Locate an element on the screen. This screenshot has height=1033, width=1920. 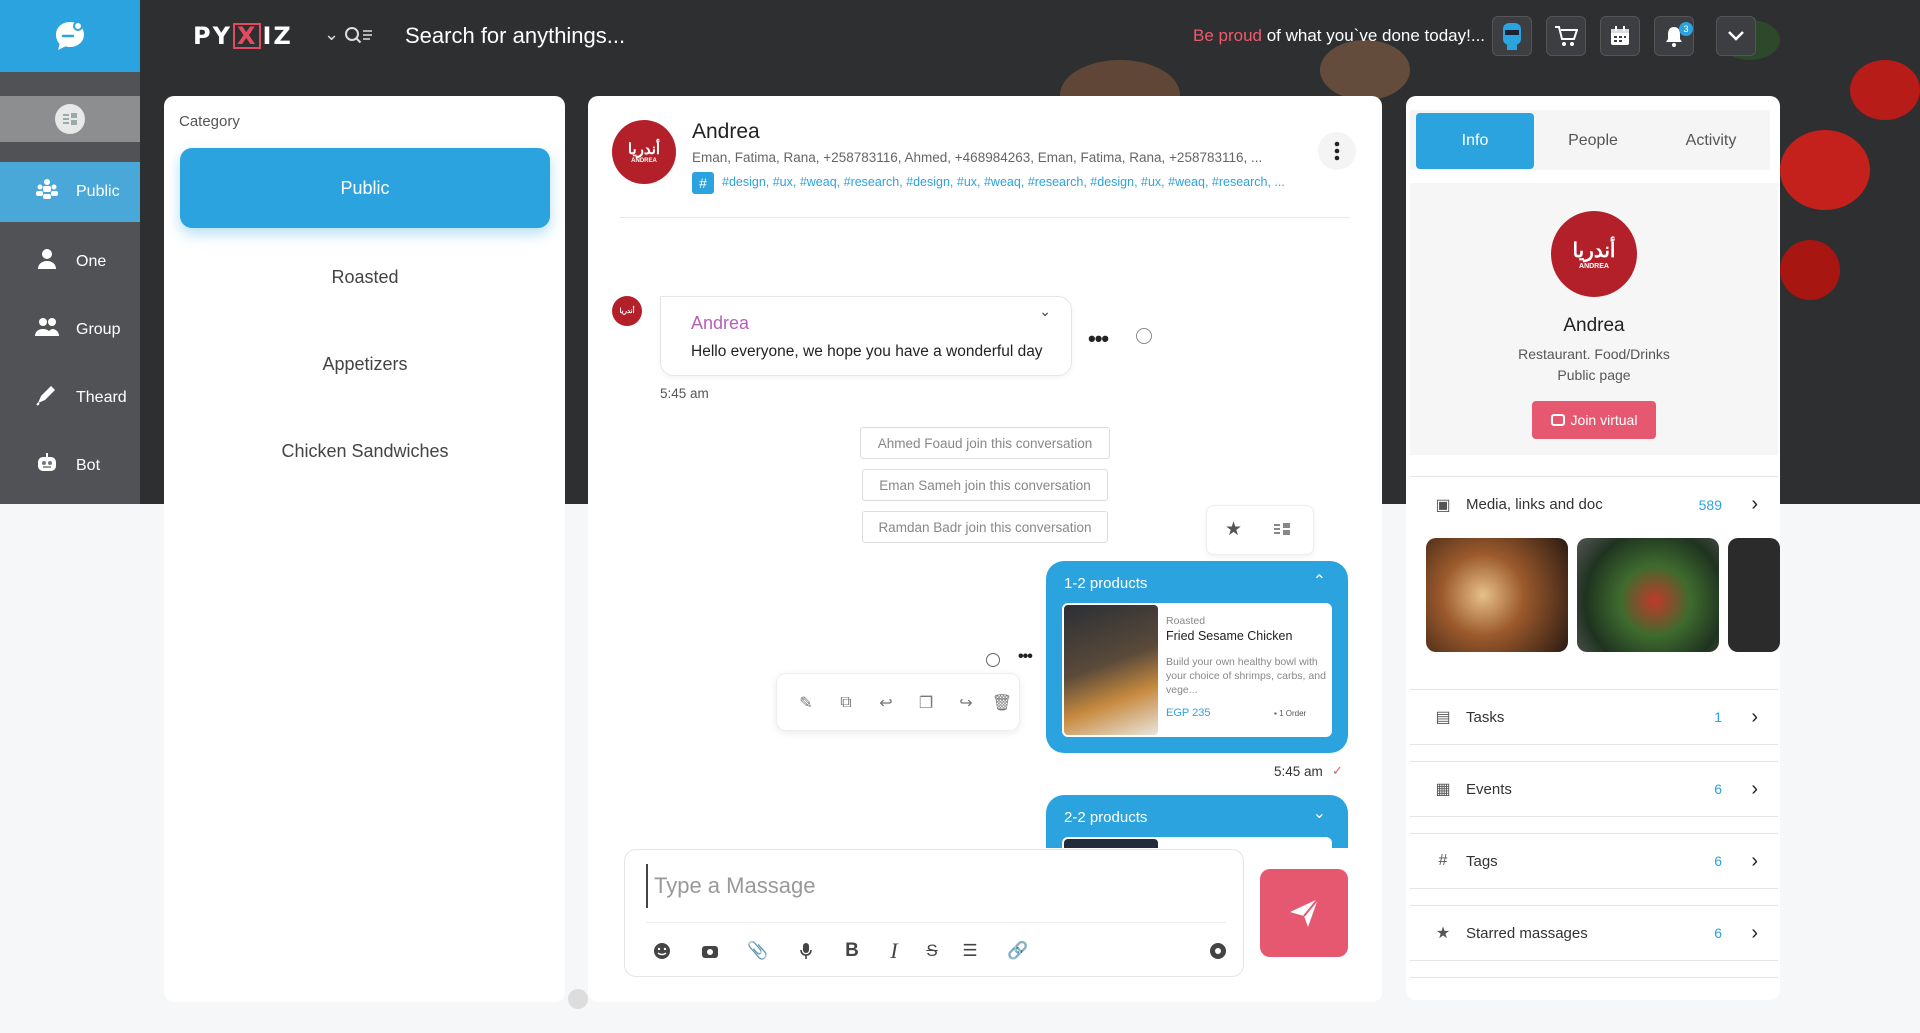
profile-subtitle: Restaurant. Food/Drinks is located at coordinates (1594, 354).